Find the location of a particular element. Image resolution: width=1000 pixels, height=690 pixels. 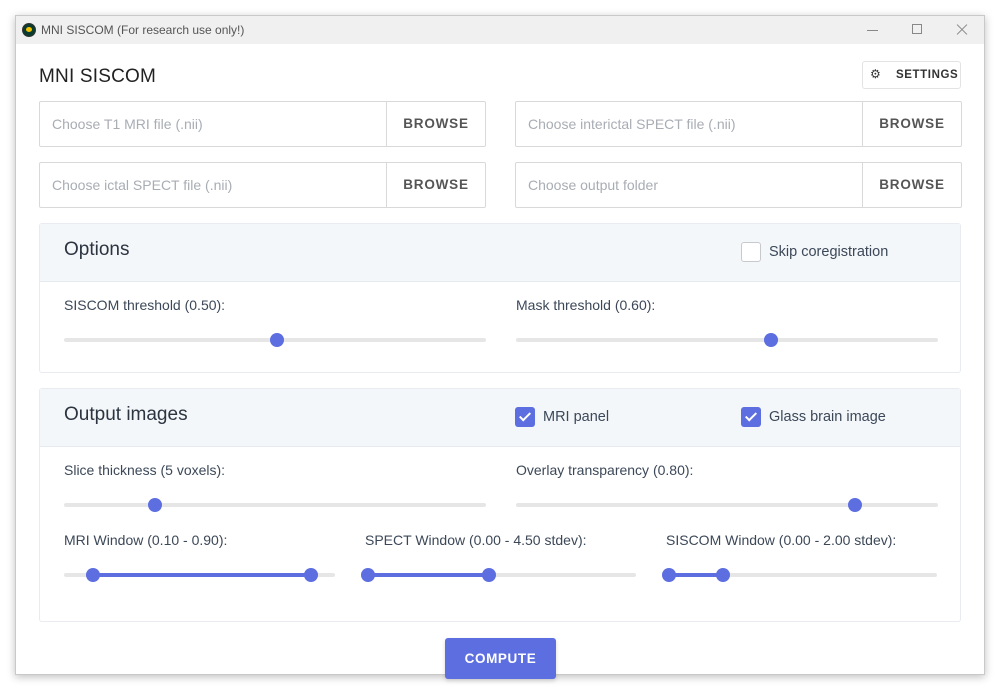

mri-window-slider is located at coordinates (199, 575).